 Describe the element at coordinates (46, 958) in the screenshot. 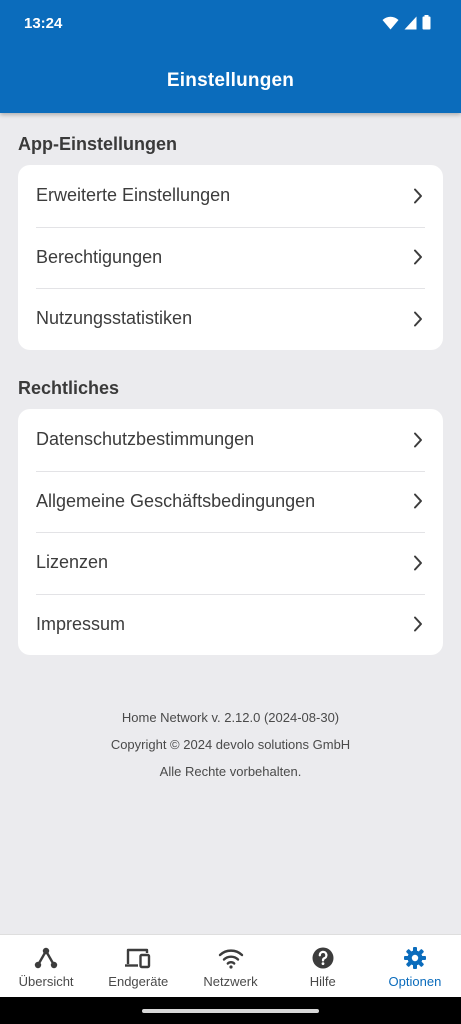

I see `network-graph-icon` at that location.